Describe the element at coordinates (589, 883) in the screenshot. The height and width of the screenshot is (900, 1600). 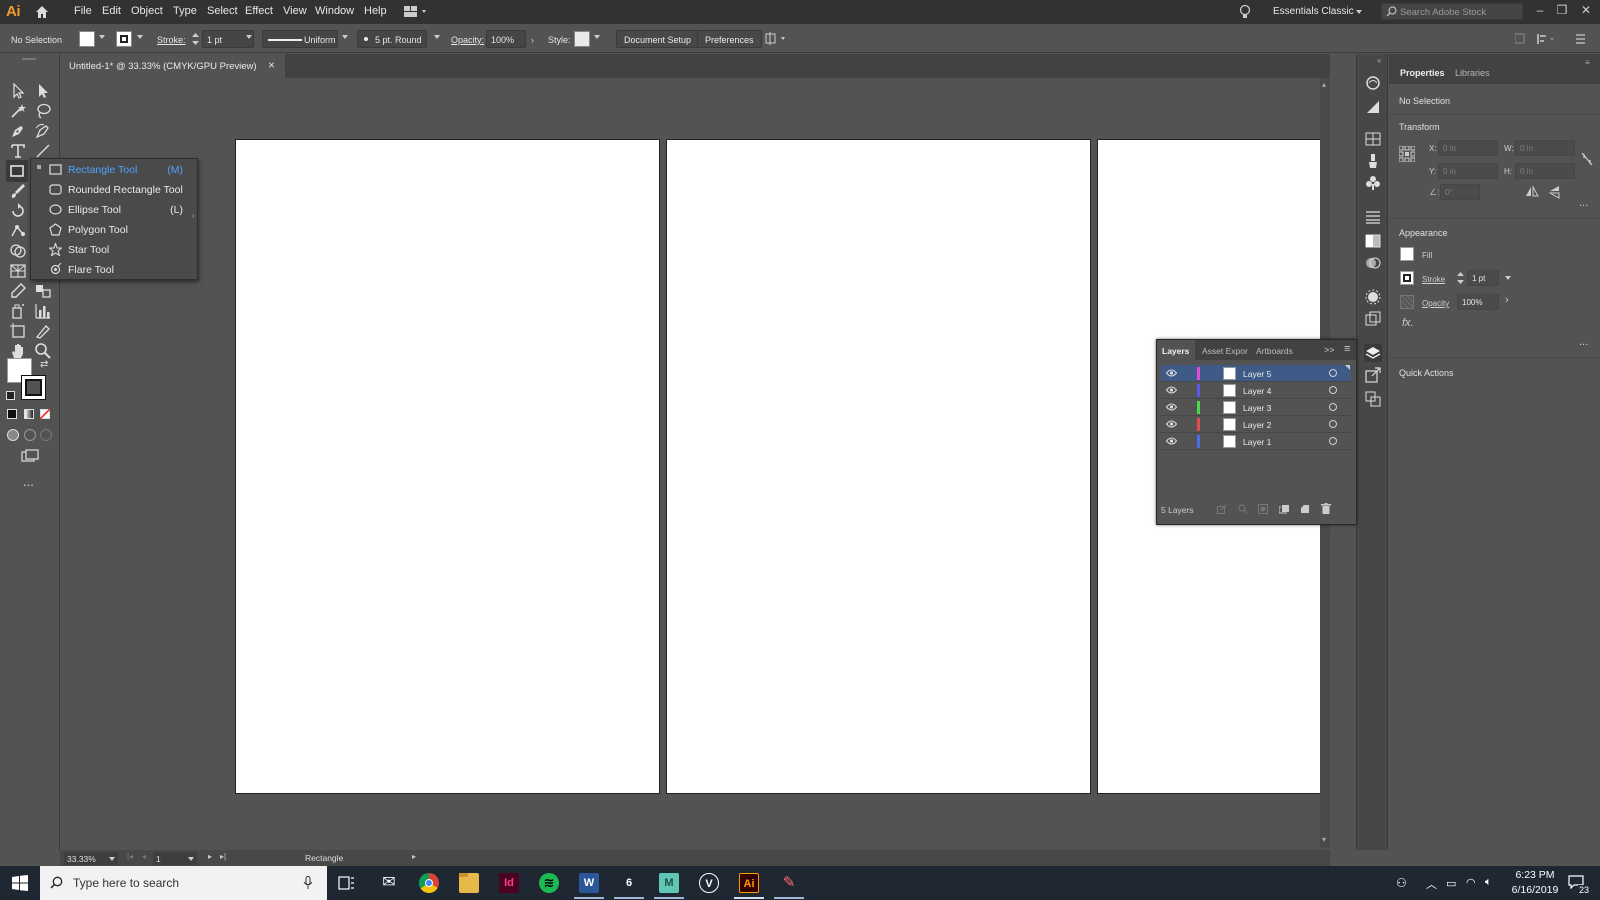
I see `taskbar-app-word: W` at that location.